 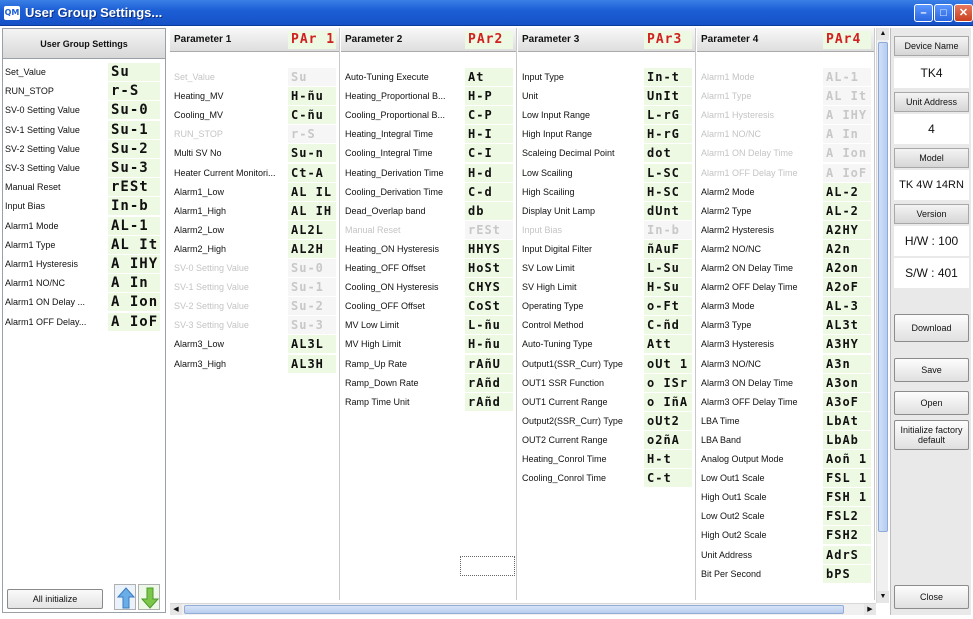 I want to click on parameter-row: Auto-Tuning Type Att, so click(x=606, y=344).